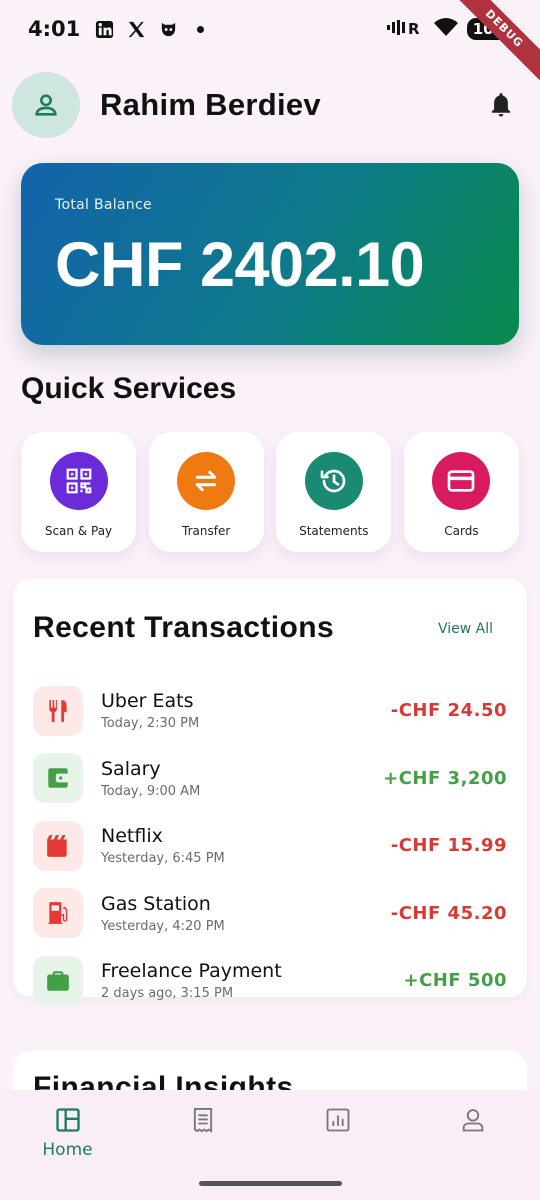  Describe the element at coordinates (163, 926) in the screenshot. I see `transaction-time: Yesterday, 4:20 PM` at that location.